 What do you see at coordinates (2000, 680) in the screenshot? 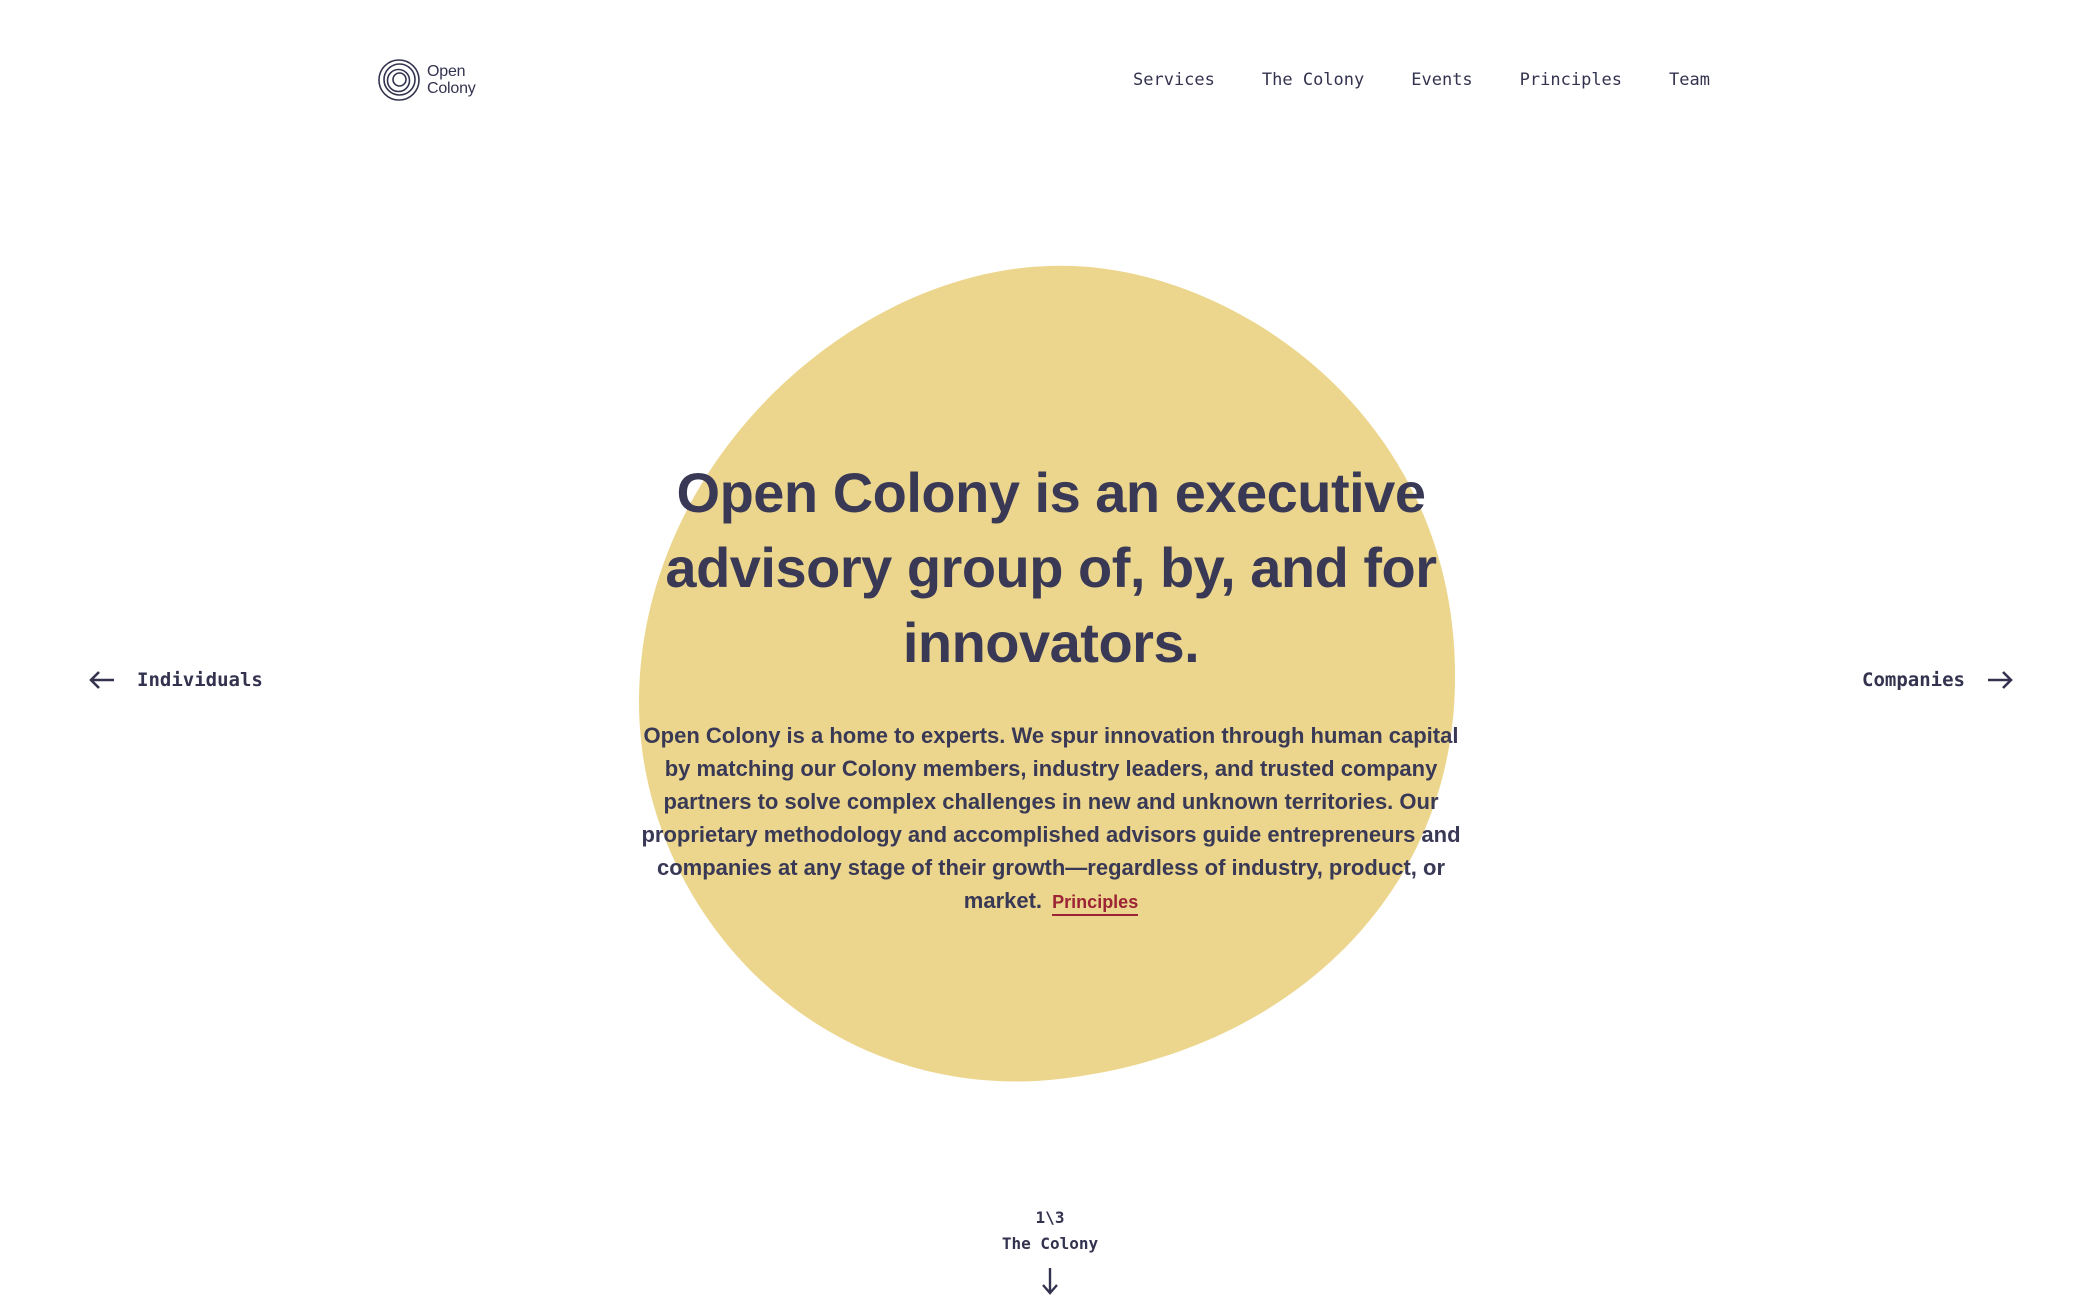
I see `arrow-right-icon` at bounding box center [2000, 680].